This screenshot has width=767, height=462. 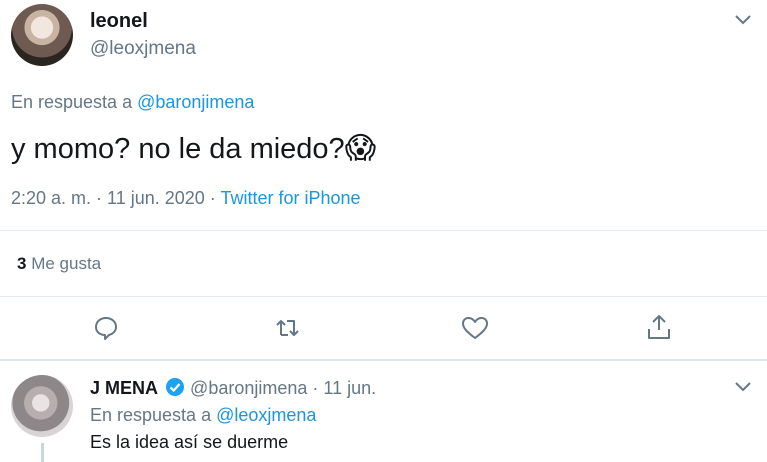 I want to click on handle: @leoxjmena, so click(x=143, y=49).